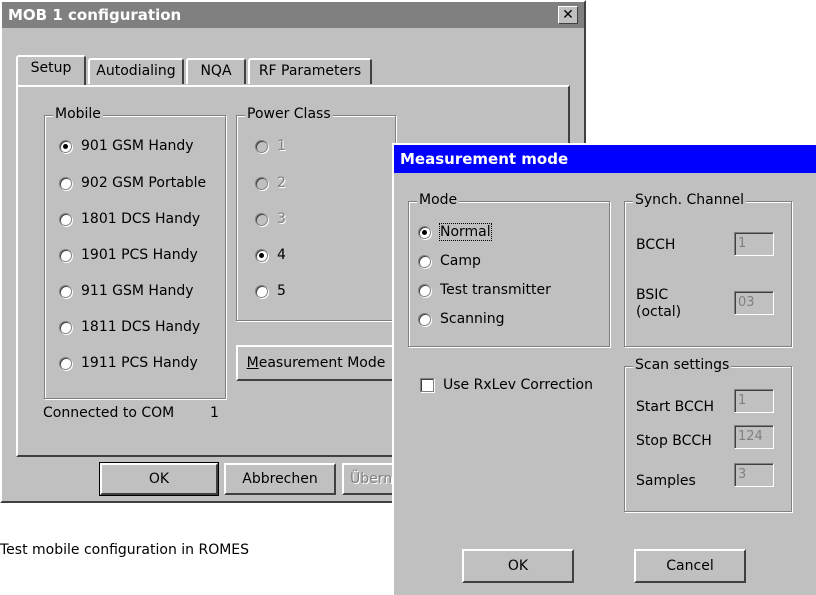 This screenshot has width=816, height=595. I want to click on radio-mobile-911: 911 GSM Handy, so click(126, 291).